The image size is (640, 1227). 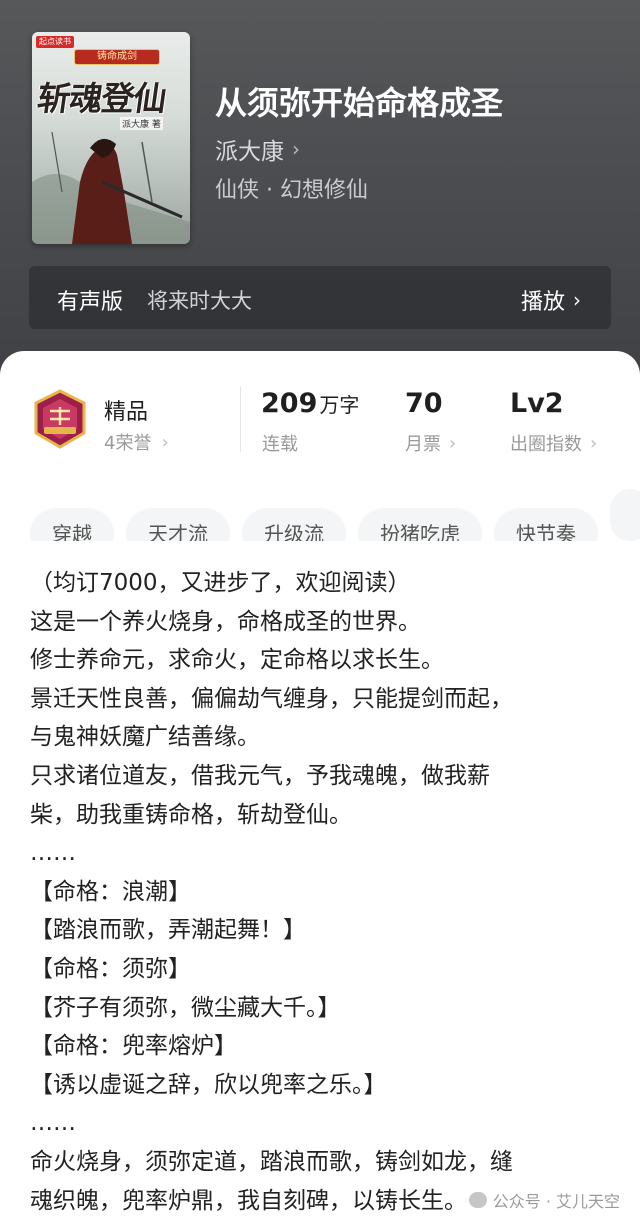 What do you see at coordinates (420, 524) in the screenshot?
I see `tag-chip: 扮猪吃虎` at bounding box center [420, 524].